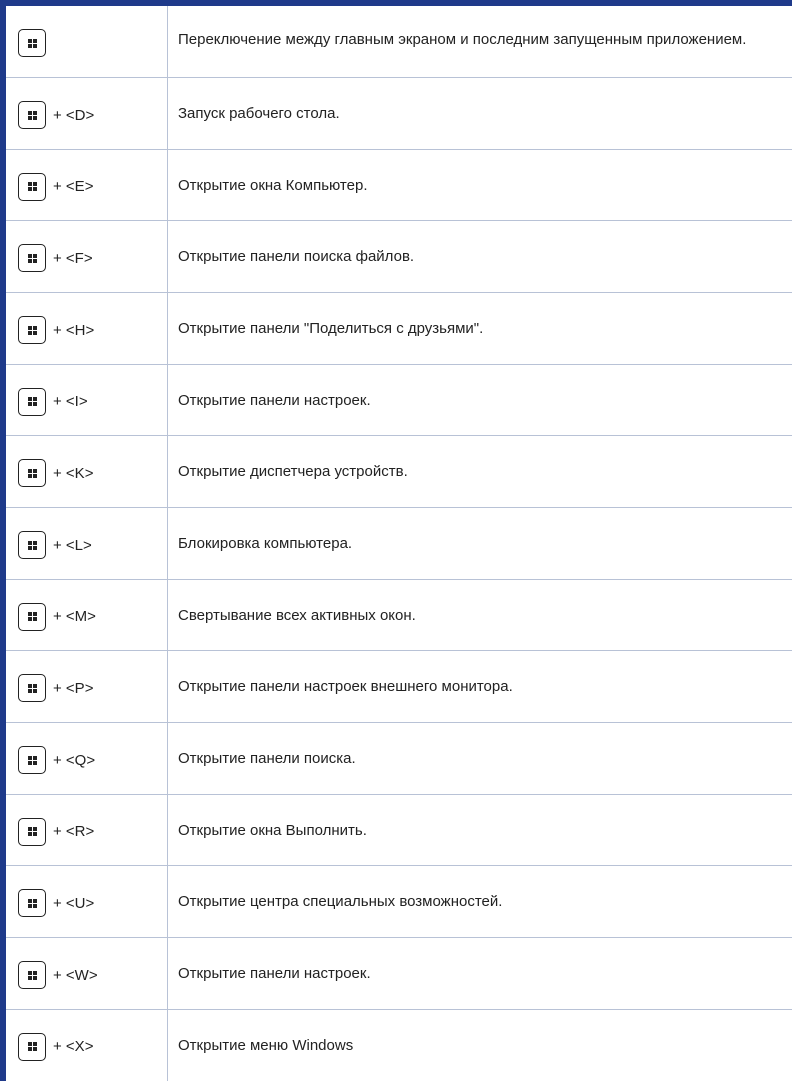  What do you see at coordinates (331, 329) in the screenshot?
I see `shortcut-description: Открытие панели "Поделиться с друзьями".` at bounding box center [331, 329].